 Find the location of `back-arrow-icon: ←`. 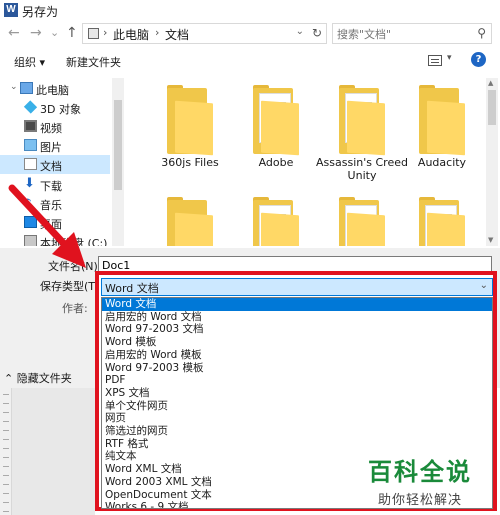

back-arrow-icon: ← is located at coordinates (14, 33).